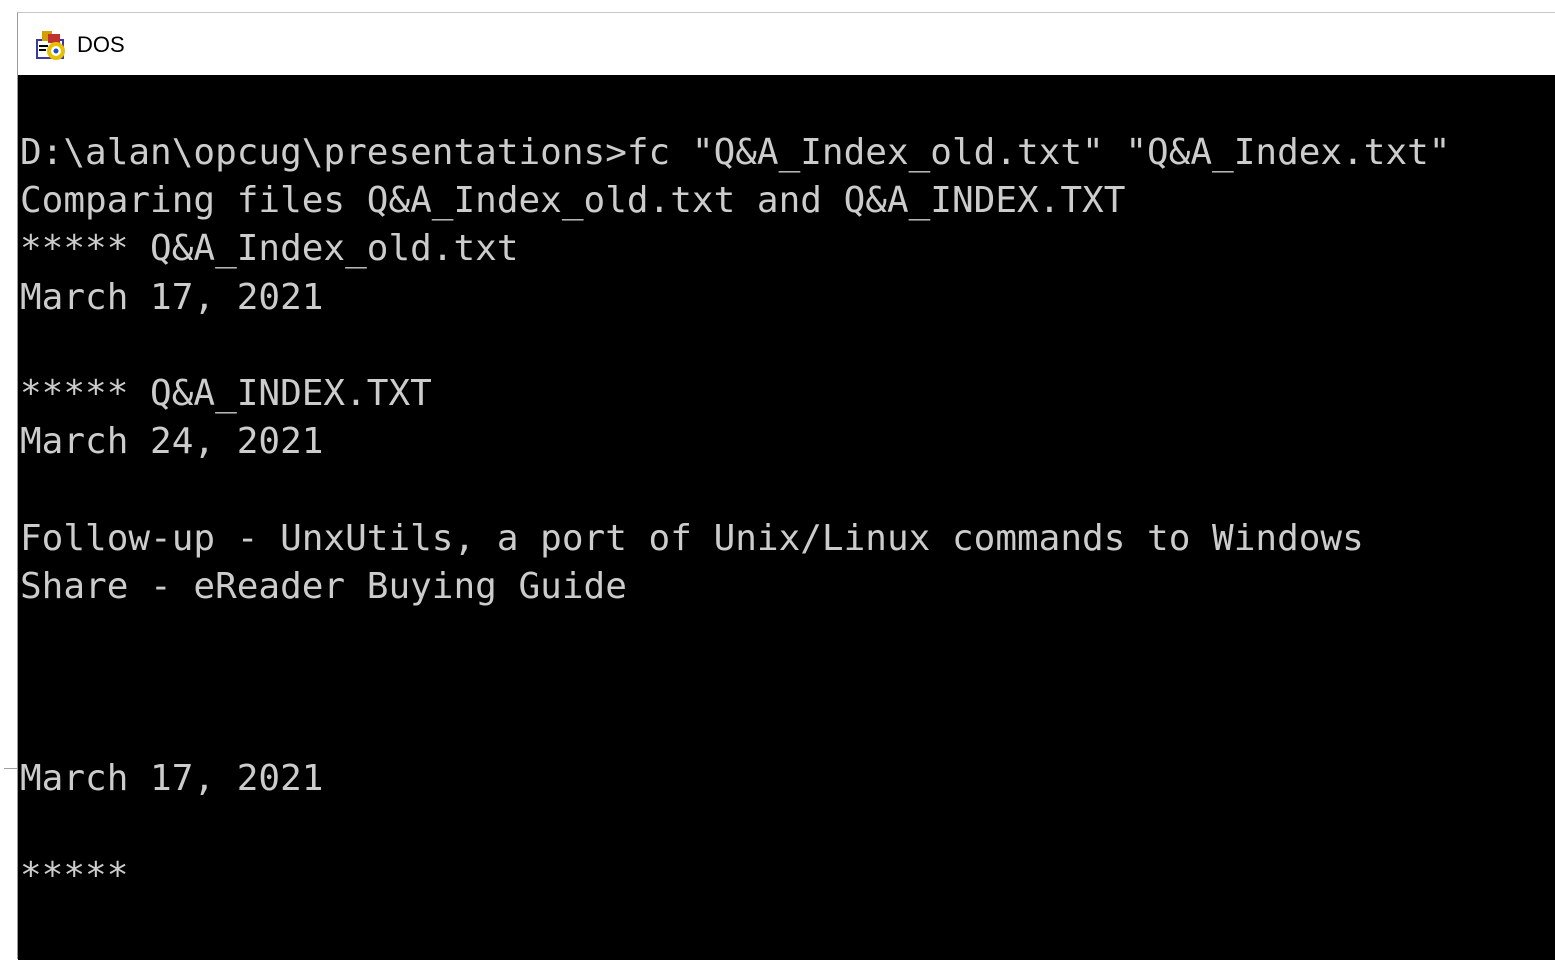 The width and height of the screenshot is (1555, 960). Describe the element at coordinates (786, 44) in the screenshot. I see `title-bar: DOS` at that location.